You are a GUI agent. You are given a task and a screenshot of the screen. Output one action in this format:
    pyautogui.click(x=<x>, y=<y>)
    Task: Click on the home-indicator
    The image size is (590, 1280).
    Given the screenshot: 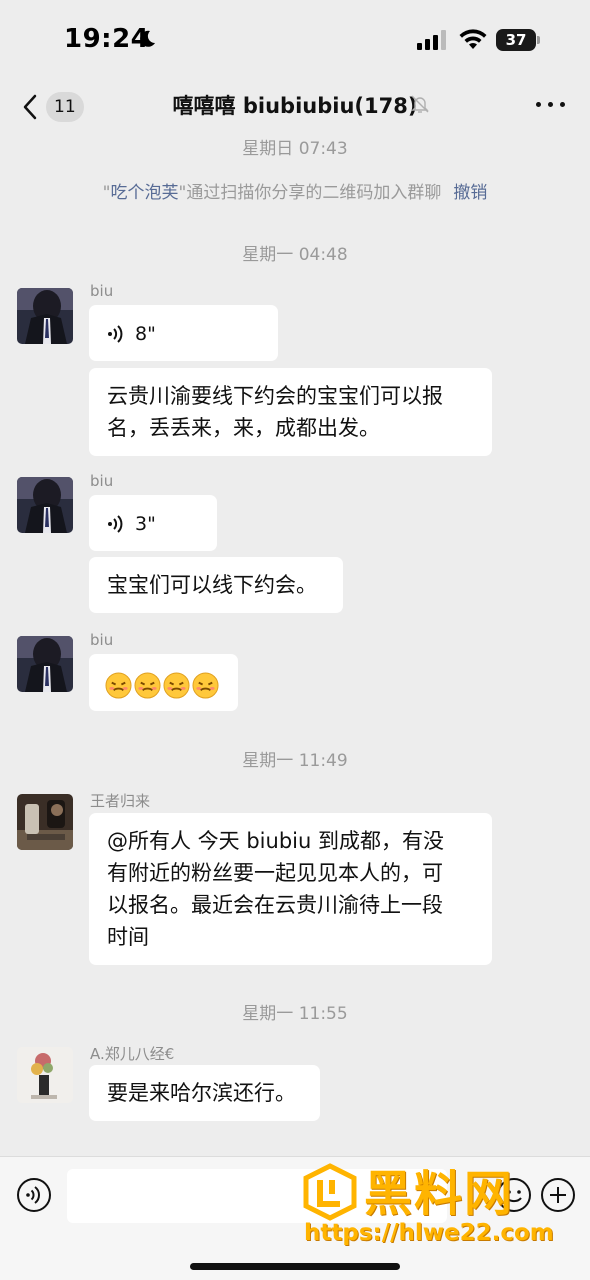 What is the action you would take?
    pyautogui.click(x=295, y=1266)
    